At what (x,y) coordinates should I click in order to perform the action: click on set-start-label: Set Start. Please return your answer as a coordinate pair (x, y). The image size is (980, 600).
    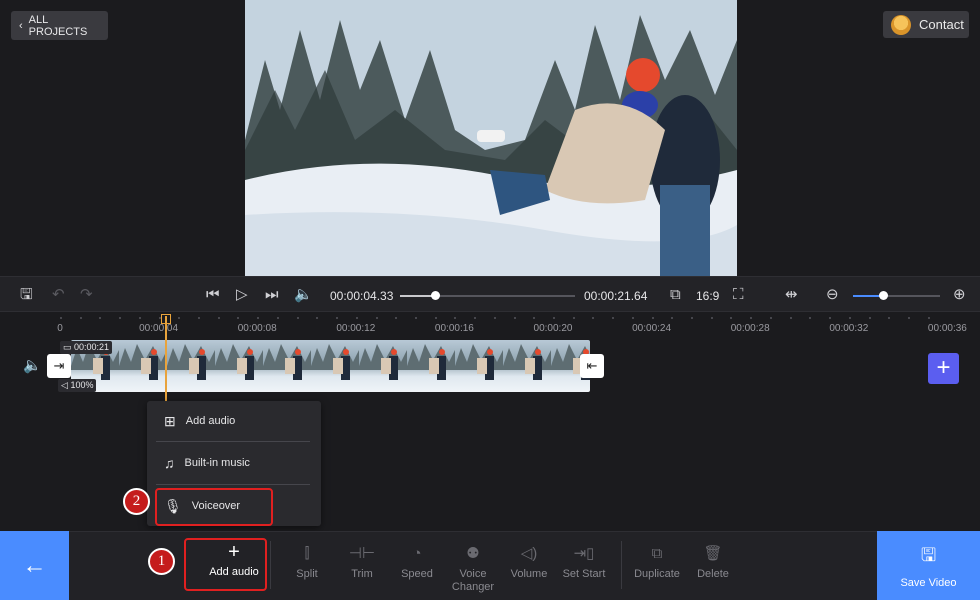
    Looking at the image, I should click on (584, 574).